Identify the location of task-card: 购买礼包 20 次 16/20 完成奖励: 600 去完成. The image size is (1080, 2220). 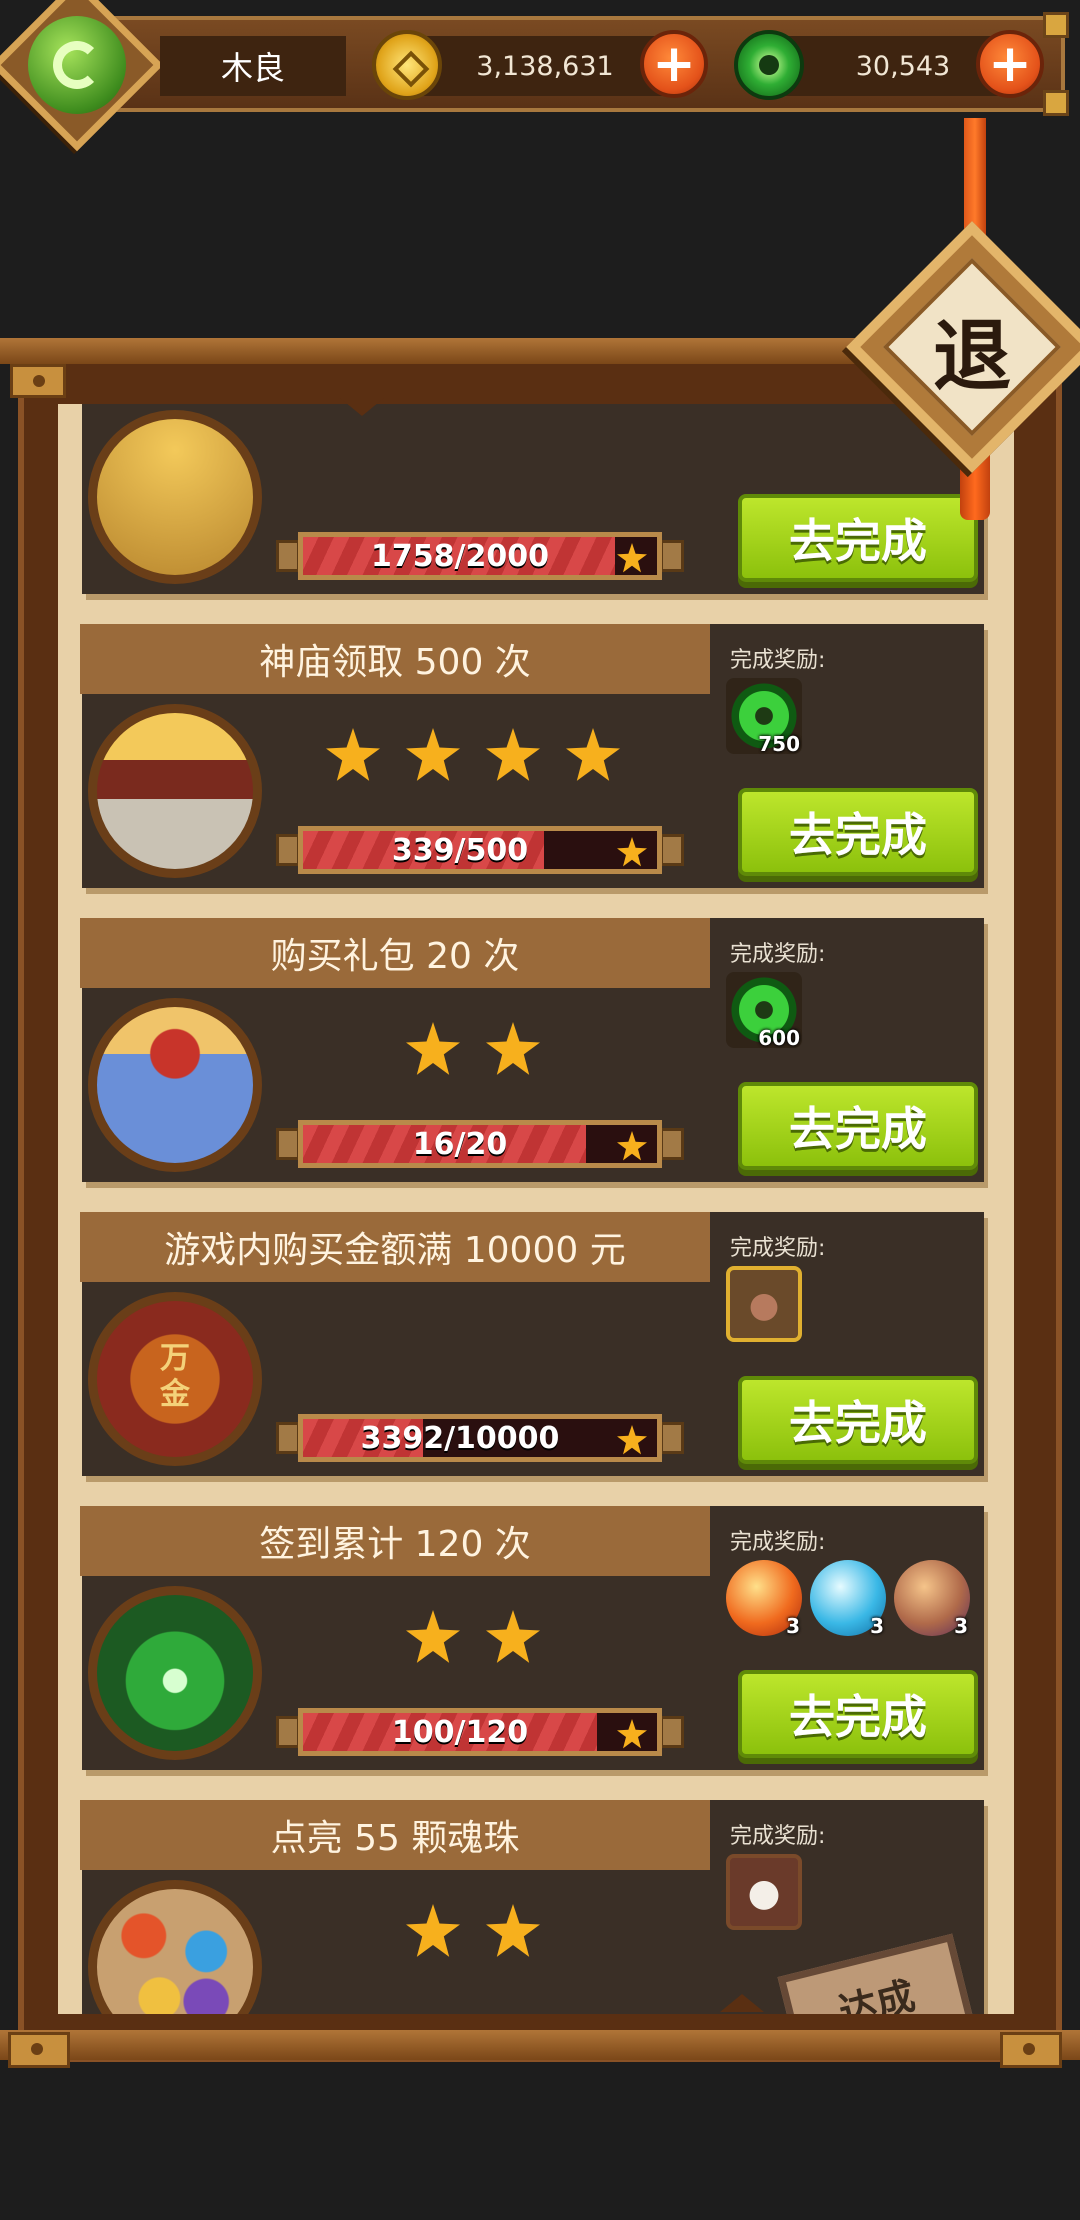
(536, 1065).